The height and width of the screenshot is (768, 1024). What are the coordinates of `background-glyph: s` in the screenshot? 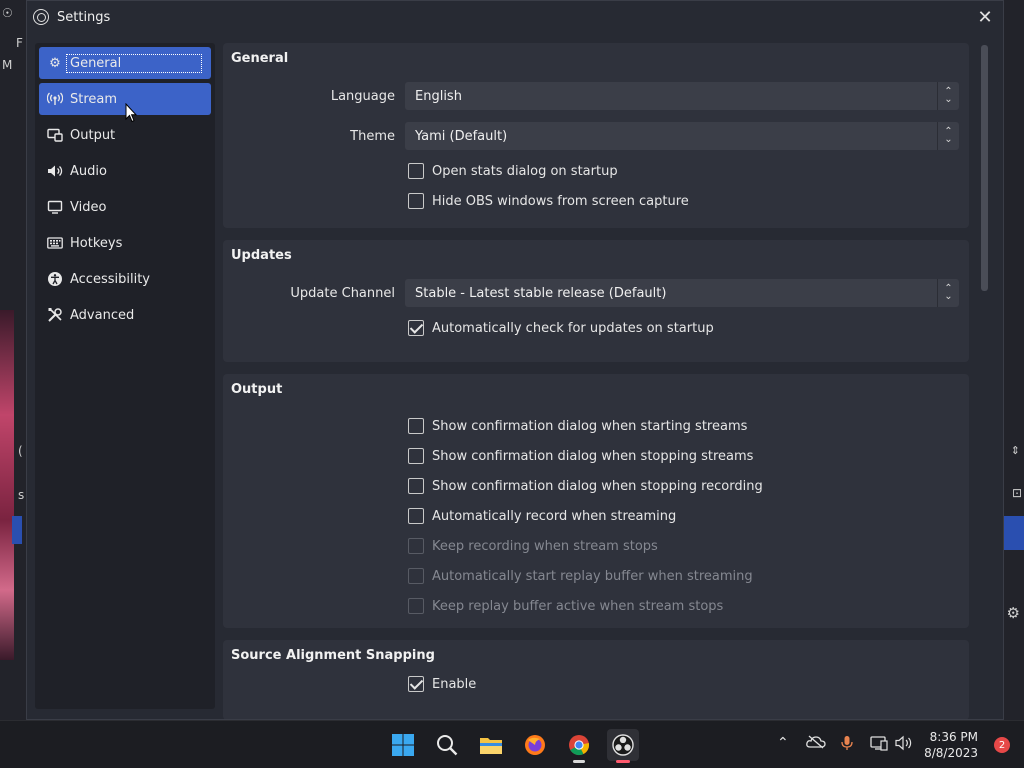 It's located at (21, 495).